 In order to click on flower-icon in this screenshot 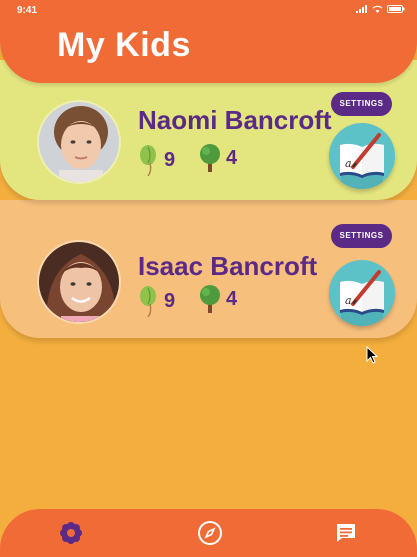, I will do `click(71, 533)`.